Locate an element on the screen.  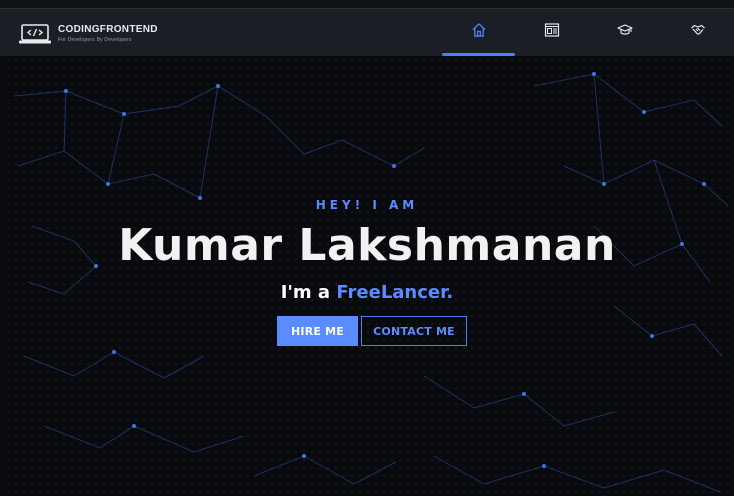
nav-contact is located at coordinates (697, 32).